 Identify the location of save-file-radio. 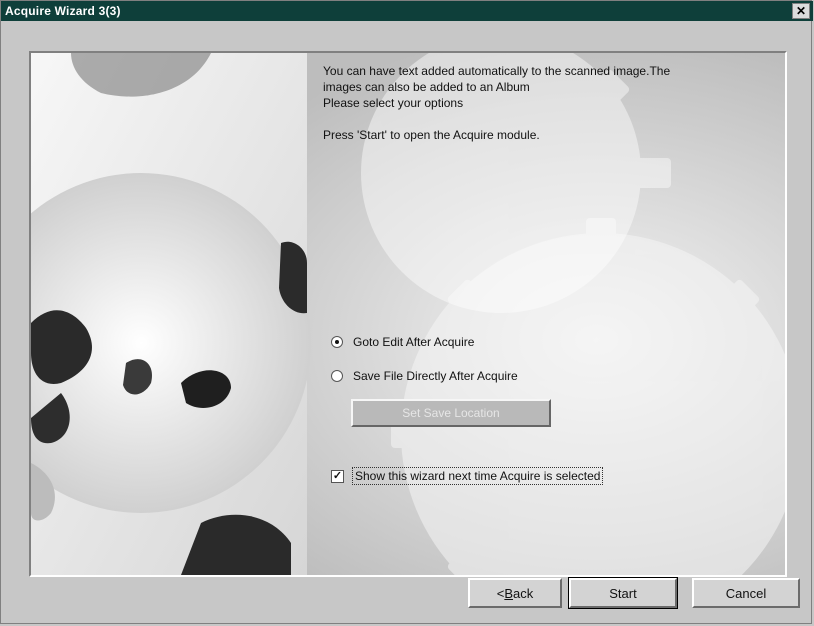
(337, 376).